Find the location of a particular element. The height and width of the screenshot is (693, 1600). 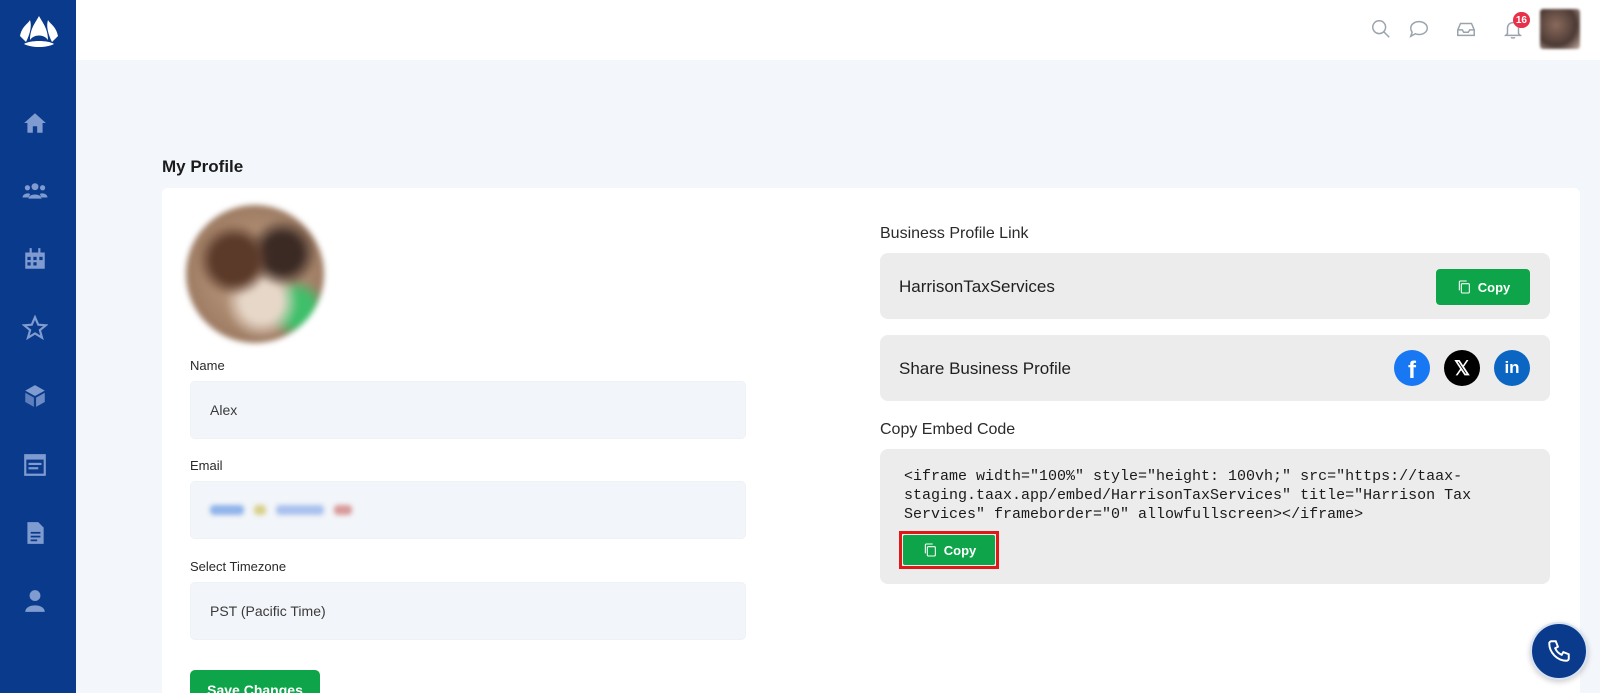

share-profile-box: Share Business Profile f 𝕏 in is located at coordinates (1215, 368).